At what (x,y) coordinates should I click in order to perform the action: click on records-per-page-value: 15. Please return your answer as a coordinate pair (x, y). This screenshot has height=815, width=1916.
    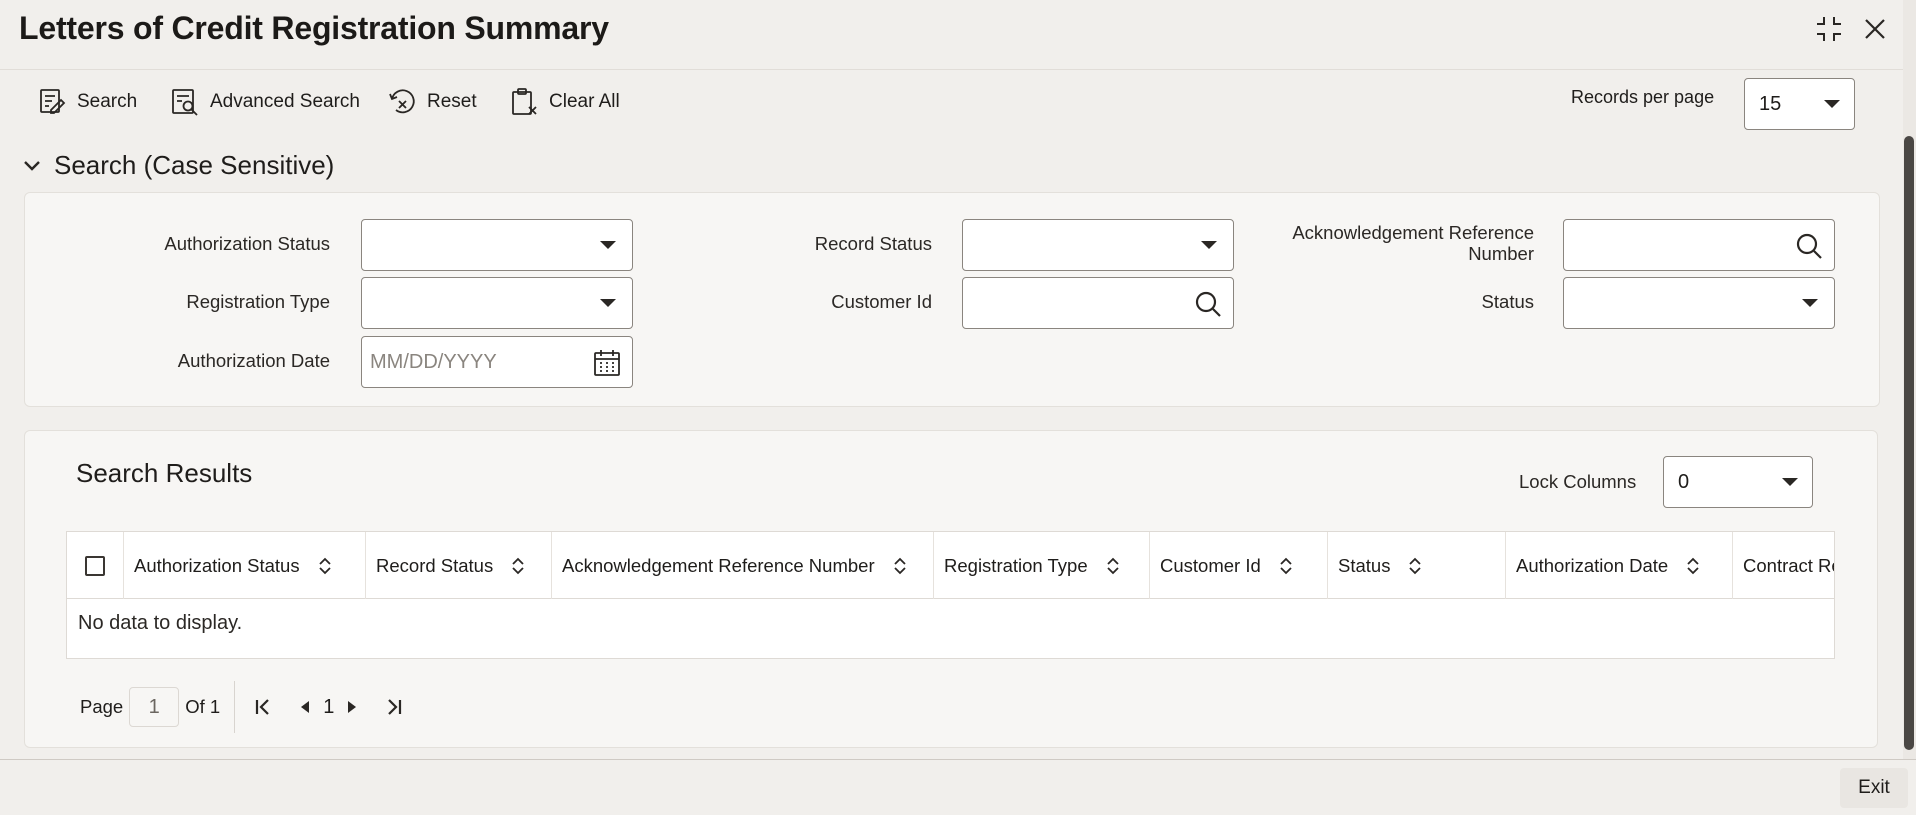
    Looking at the image, I should click on (1770, 103).